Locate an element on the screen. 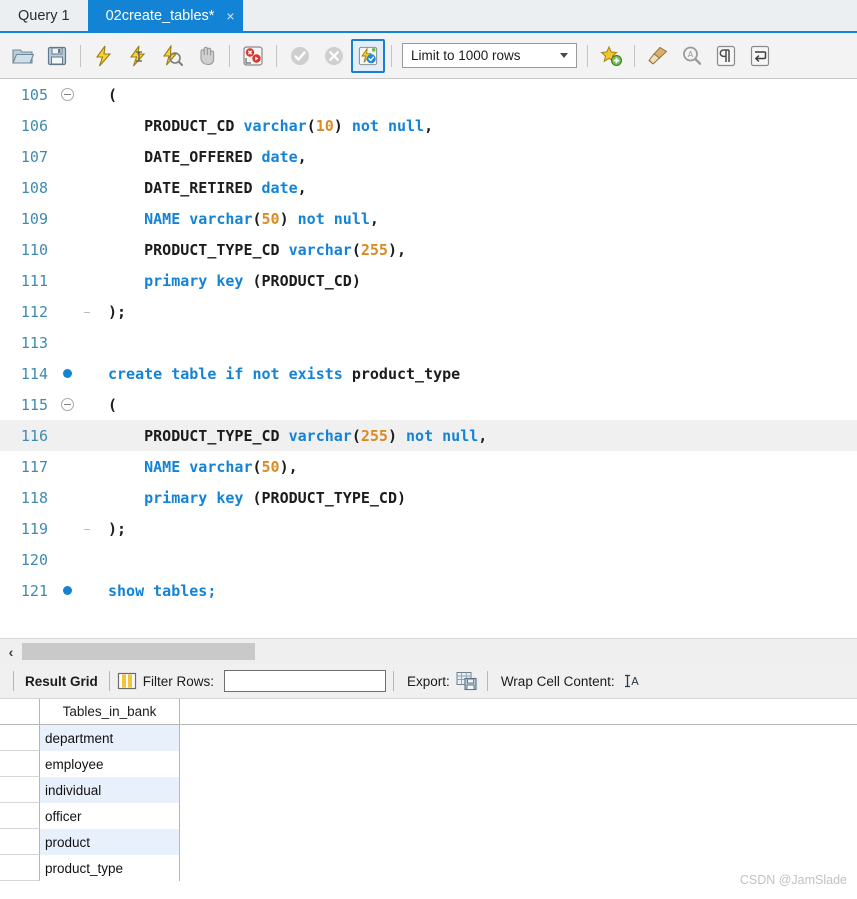  execute-current-statement-icon is located at coordinates (138, 56).